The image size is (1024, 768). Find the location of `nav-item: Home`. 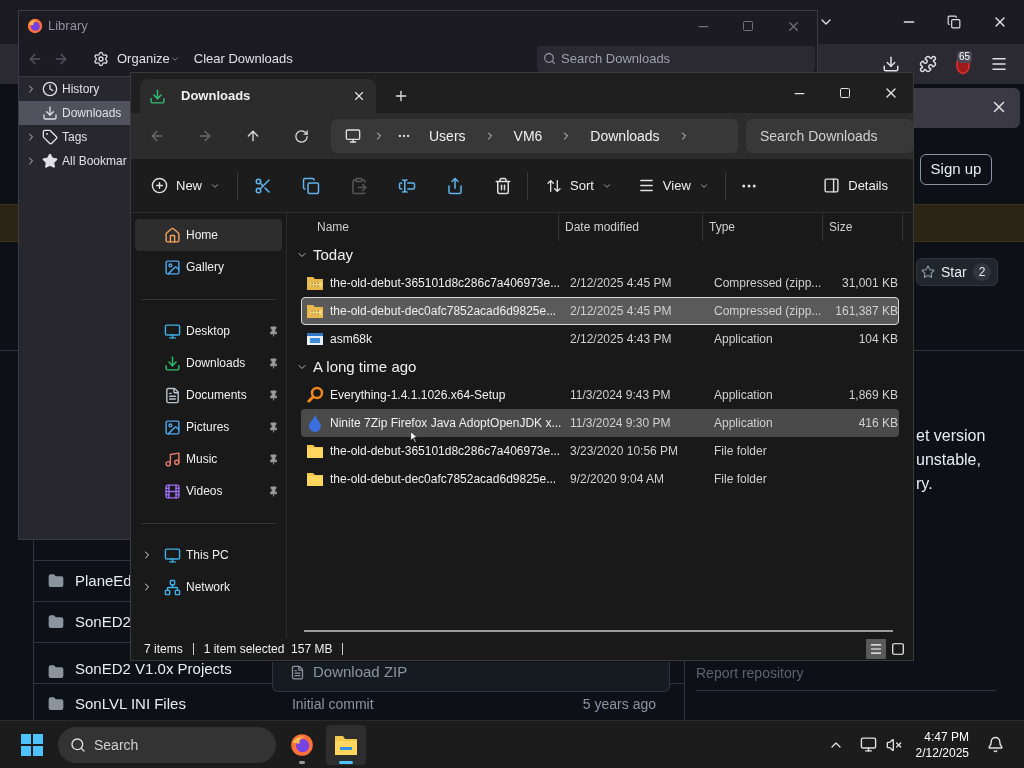

nav-item: Home is located at coordinates (208, 235).